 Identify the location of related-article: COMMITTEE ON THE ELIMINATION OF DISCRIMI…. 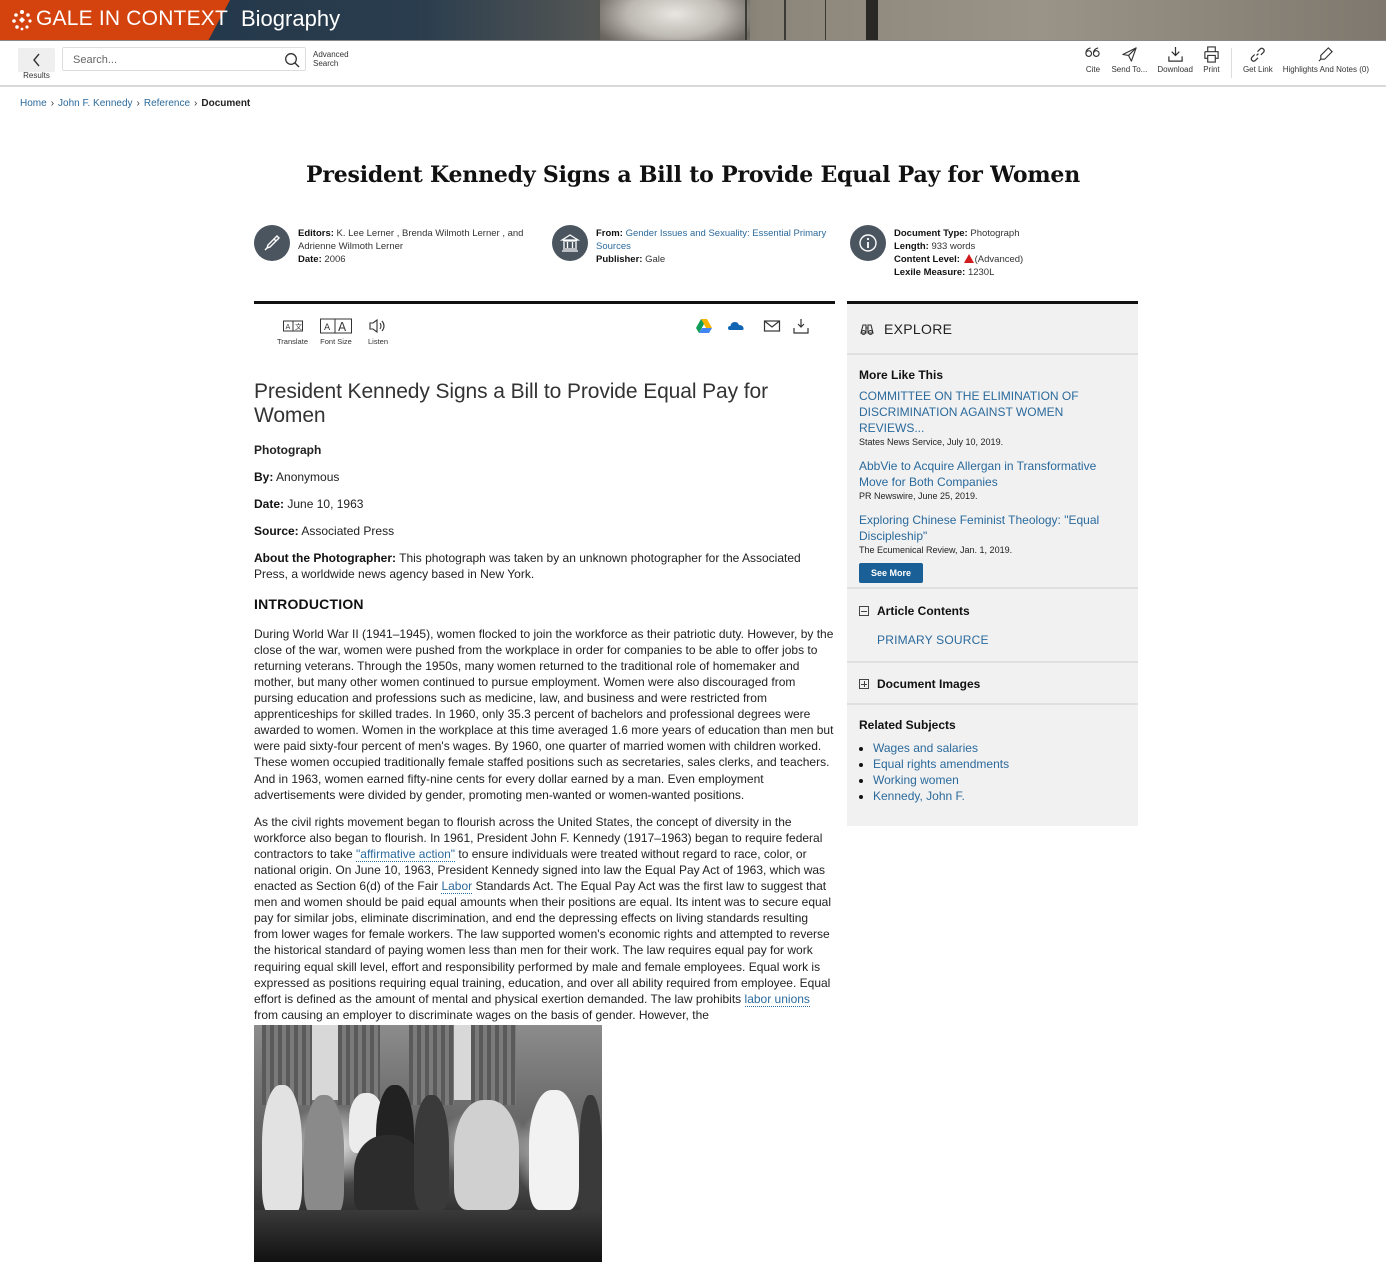
(992, 417).